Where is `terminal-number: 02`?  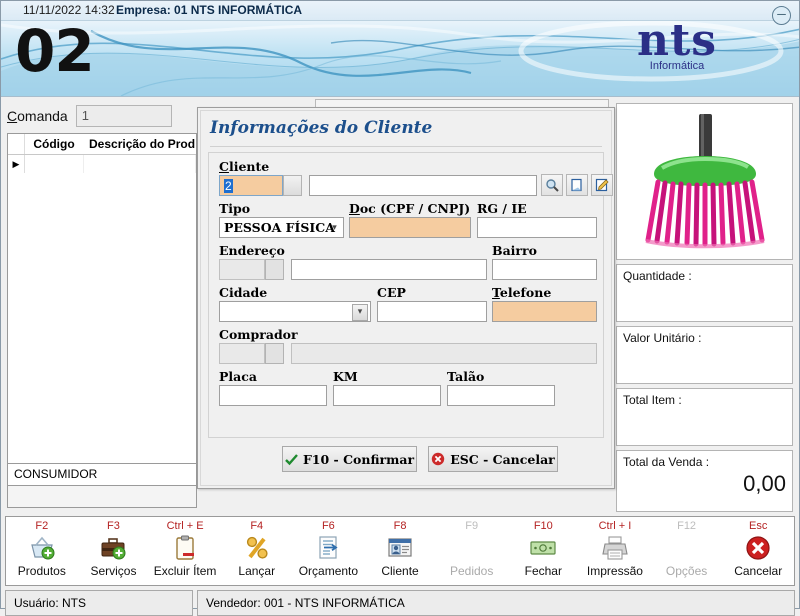
terminal-number: 02 is located at coordinates (55, 51).